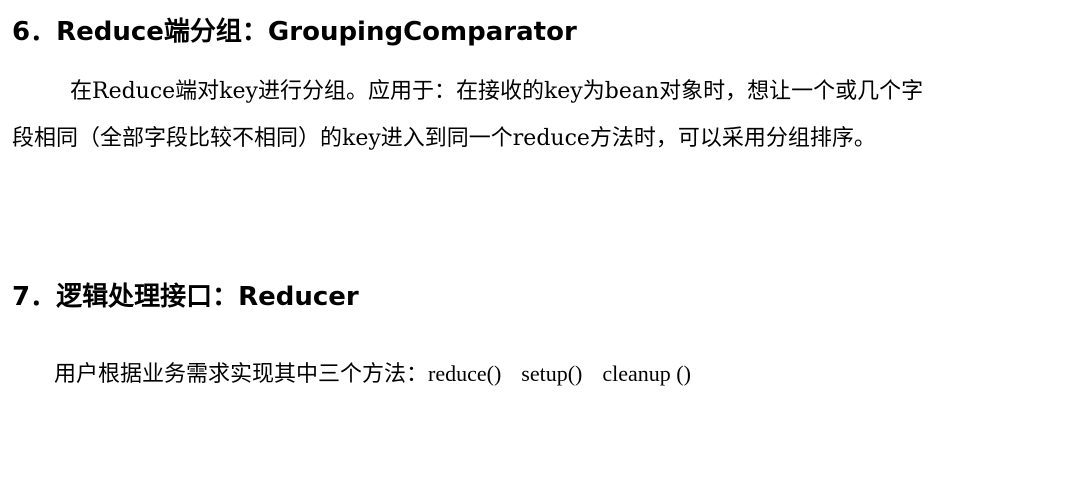 This screenshot has height=480, width=1090. What do you see at coordinates (552, 373) in the screenshot?
I see `method-setup: setup()` at bounding box center [552, 373].